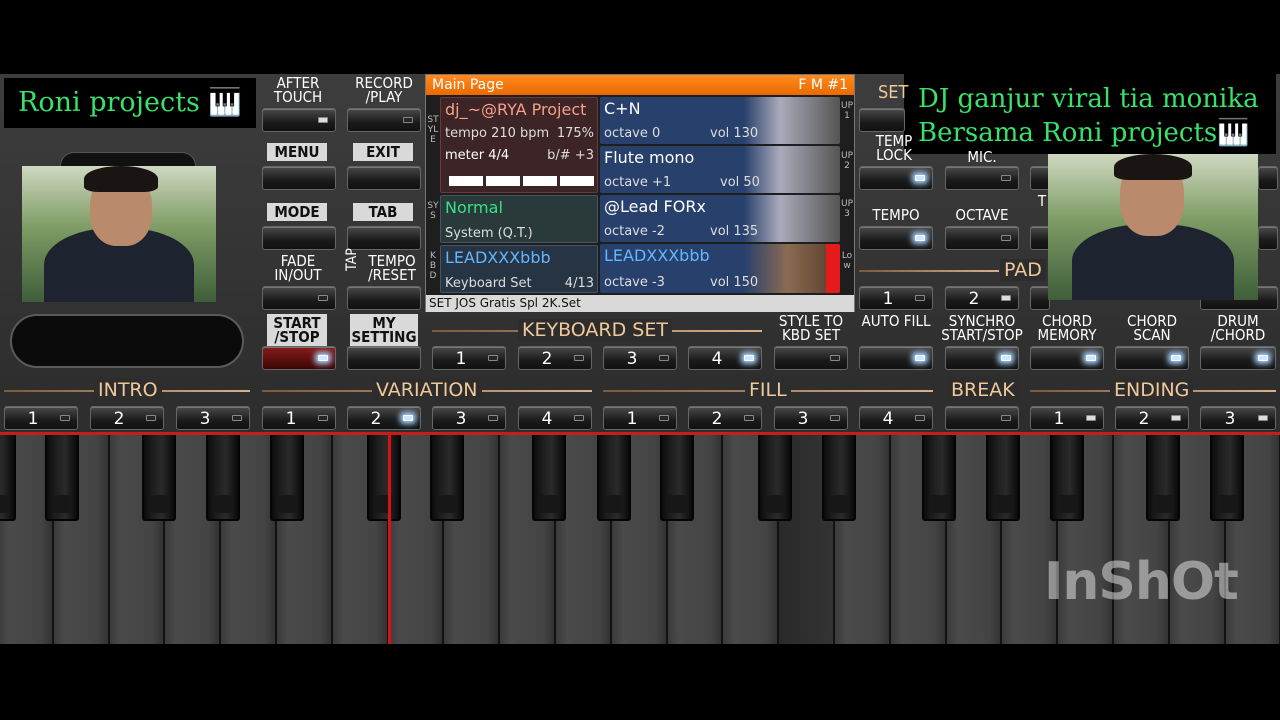  What do you see at coordinates (982, 298) in the screenshot?
I see `pad-button-2: 2` at bounding box center [982, 298].